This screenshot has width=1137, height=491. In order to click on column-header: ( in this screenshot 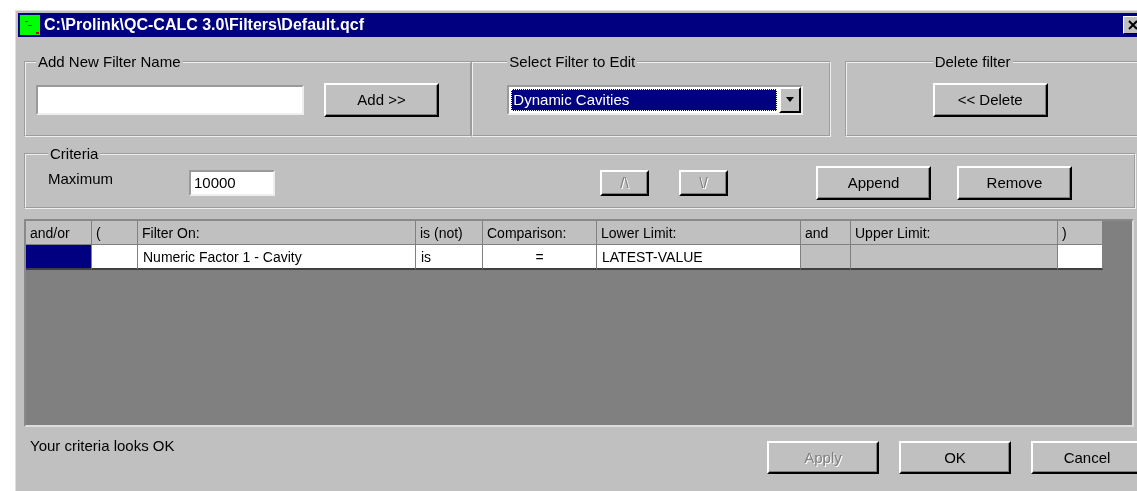, I will do `click(115, 233)`.